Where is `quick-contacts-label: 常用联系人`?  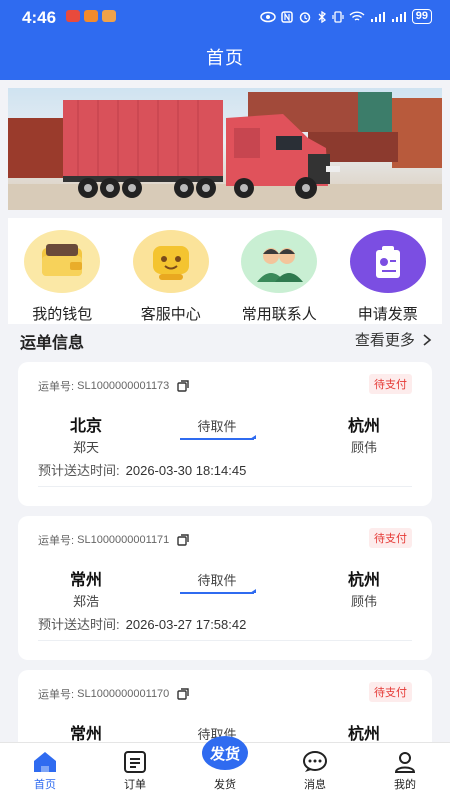
quick-contacts-label: 常用联系人 is located at coordinates (279, 314).